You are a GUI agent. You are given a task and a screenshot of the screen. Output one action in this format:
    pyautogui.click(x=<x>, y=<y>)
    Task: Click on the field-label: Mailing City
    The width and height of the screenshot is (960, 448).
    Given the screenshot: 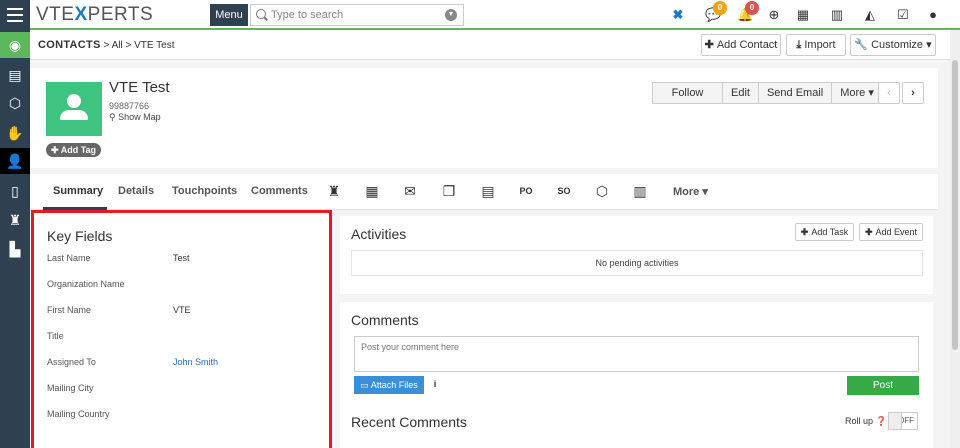 What is the action you would take?
    pyautogui.click(x=70, y=388)
    